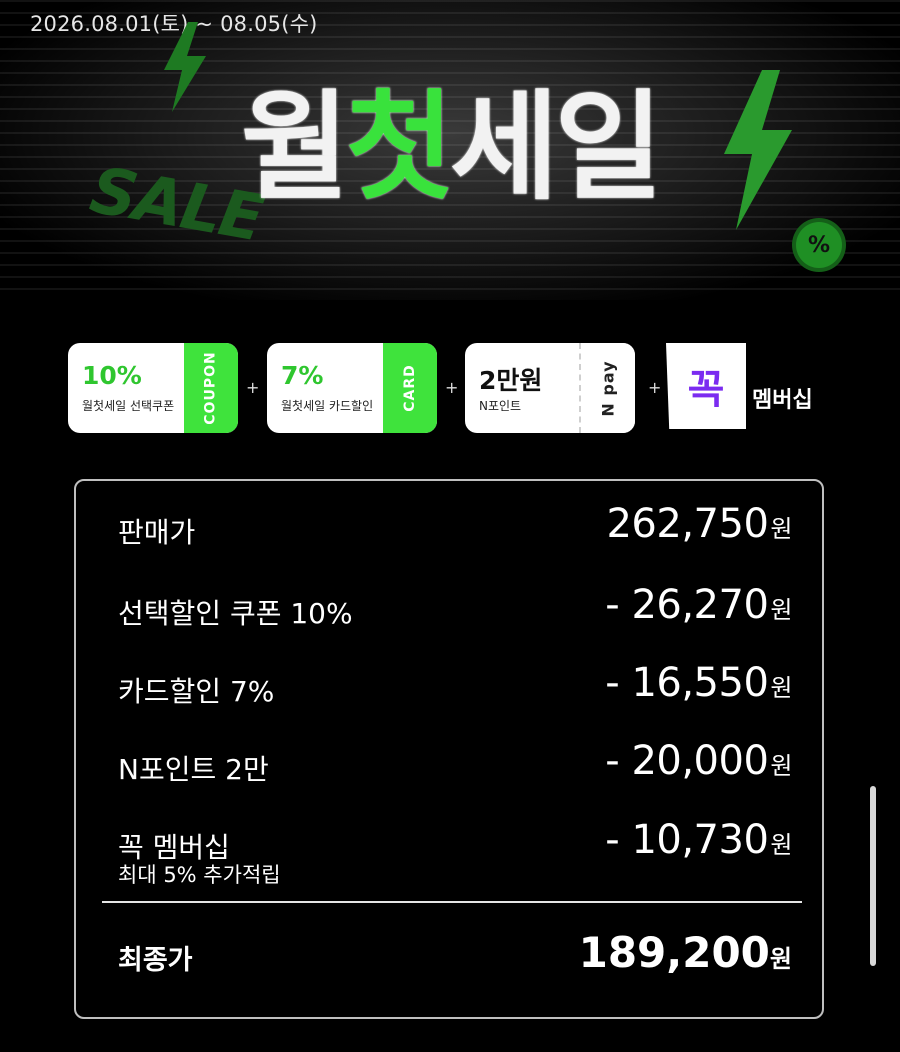  I want to click on kkok-membership-logo: 꼭, so click(706, 386).